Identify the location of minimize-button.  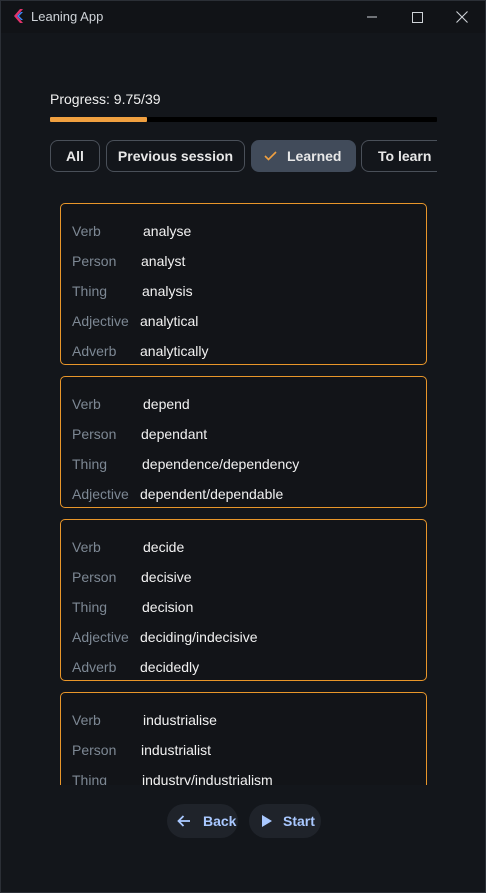
(372, 17).